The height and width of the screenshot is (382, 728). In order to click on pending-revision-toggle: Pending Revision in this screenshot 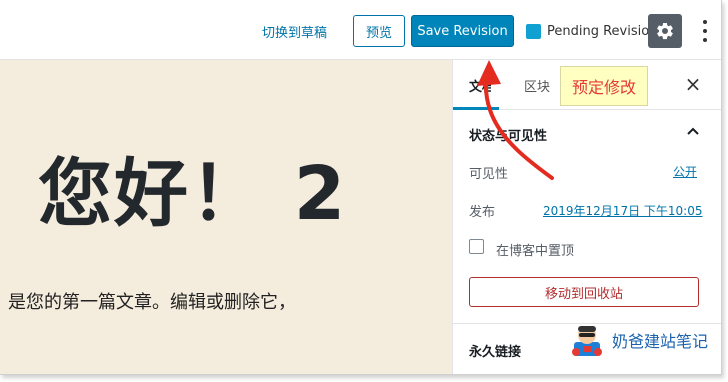, I will do `click(591, 31)`.